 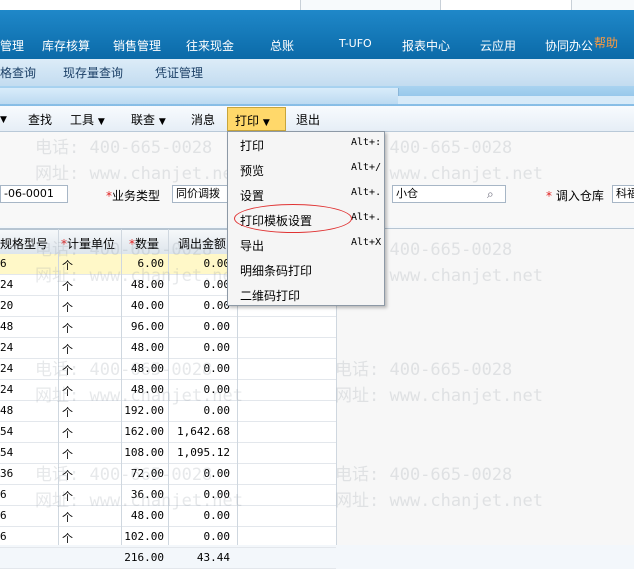 I want to click on cell-qty: 108.00, so click(x=142, y=452).